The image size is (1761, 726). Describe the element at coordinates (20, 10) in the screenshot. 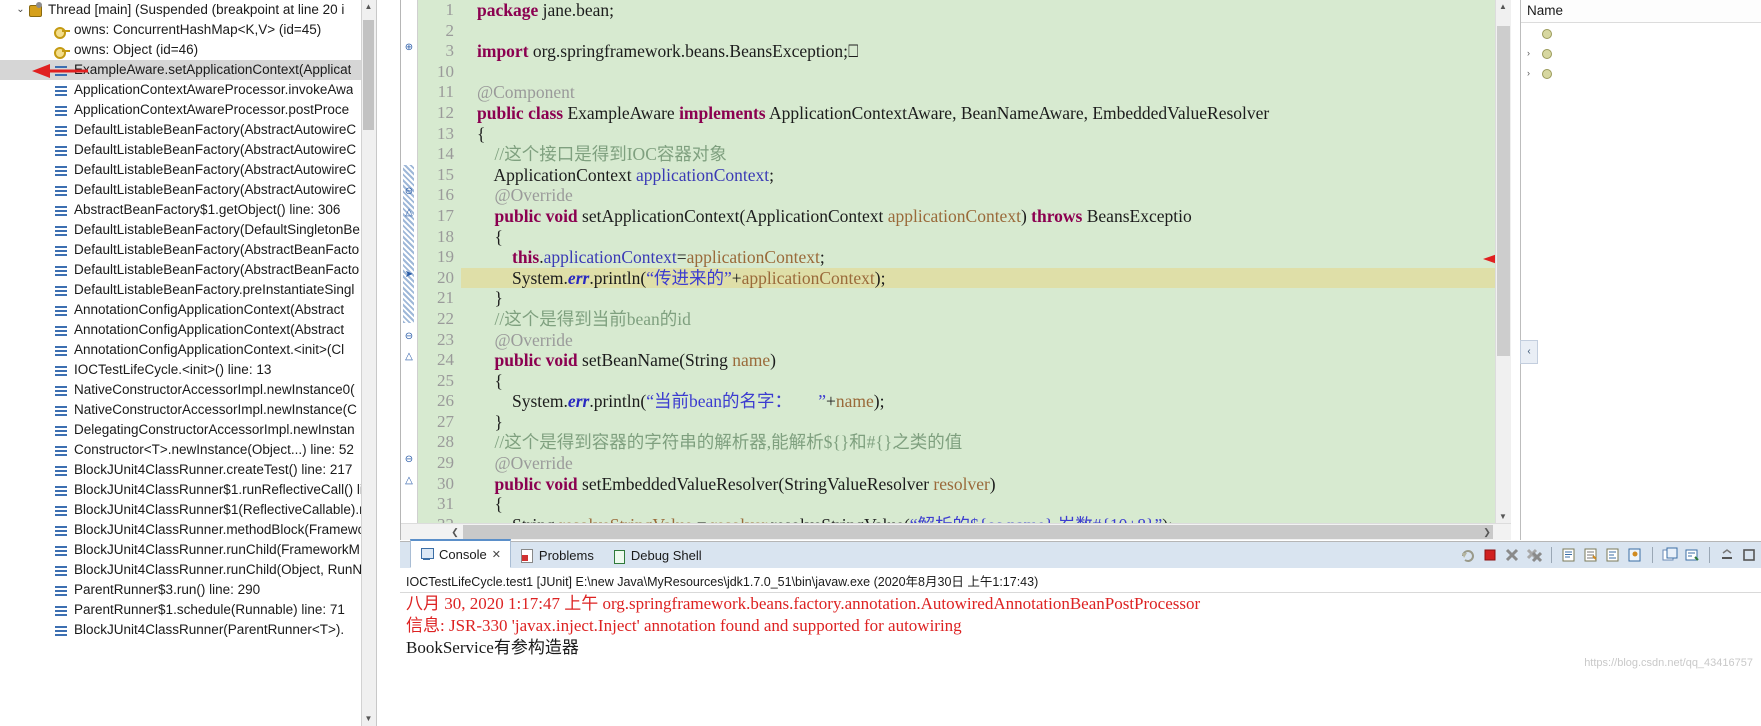

I see `expand-twisty-icon: ⌄` at that location.